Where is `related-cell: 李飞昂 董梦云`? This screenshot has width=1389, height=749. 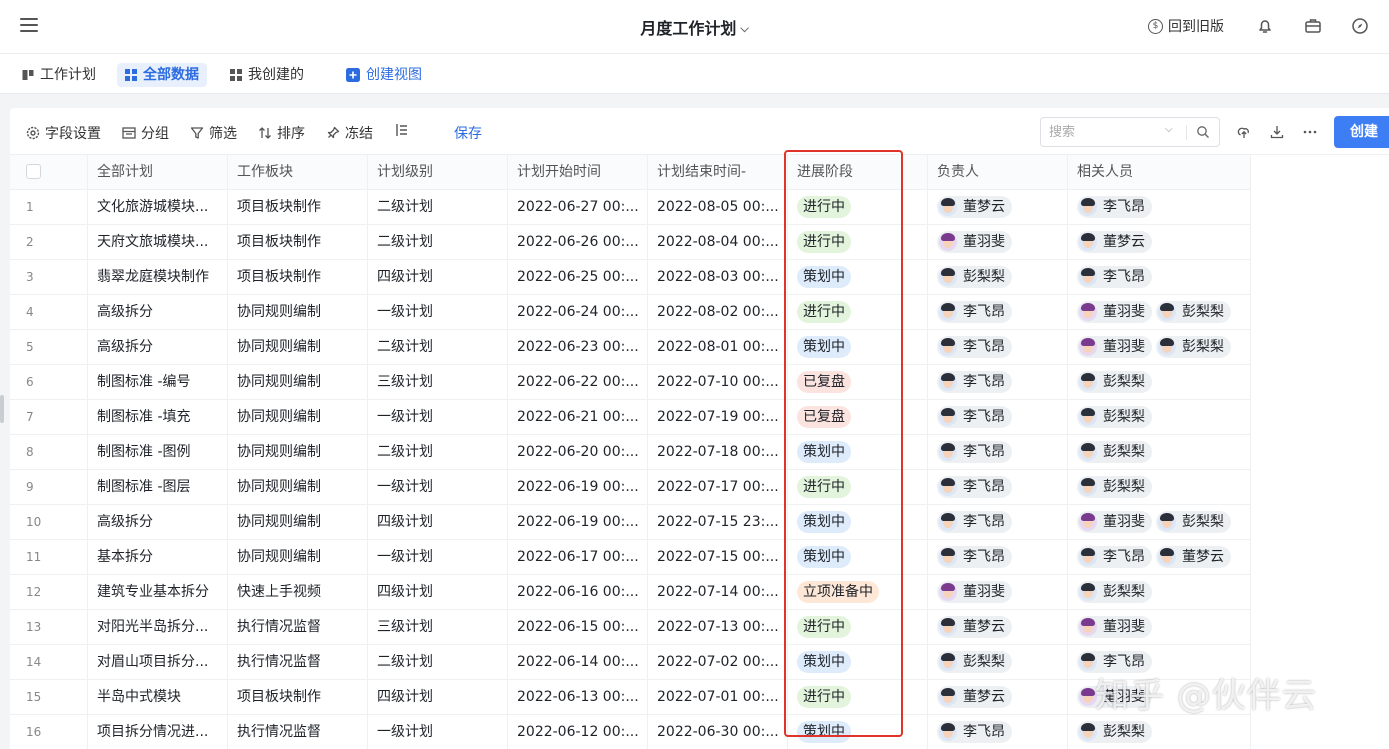 related-cell: 李飞昂 董梦云 is located at coordinates (1159, 557).